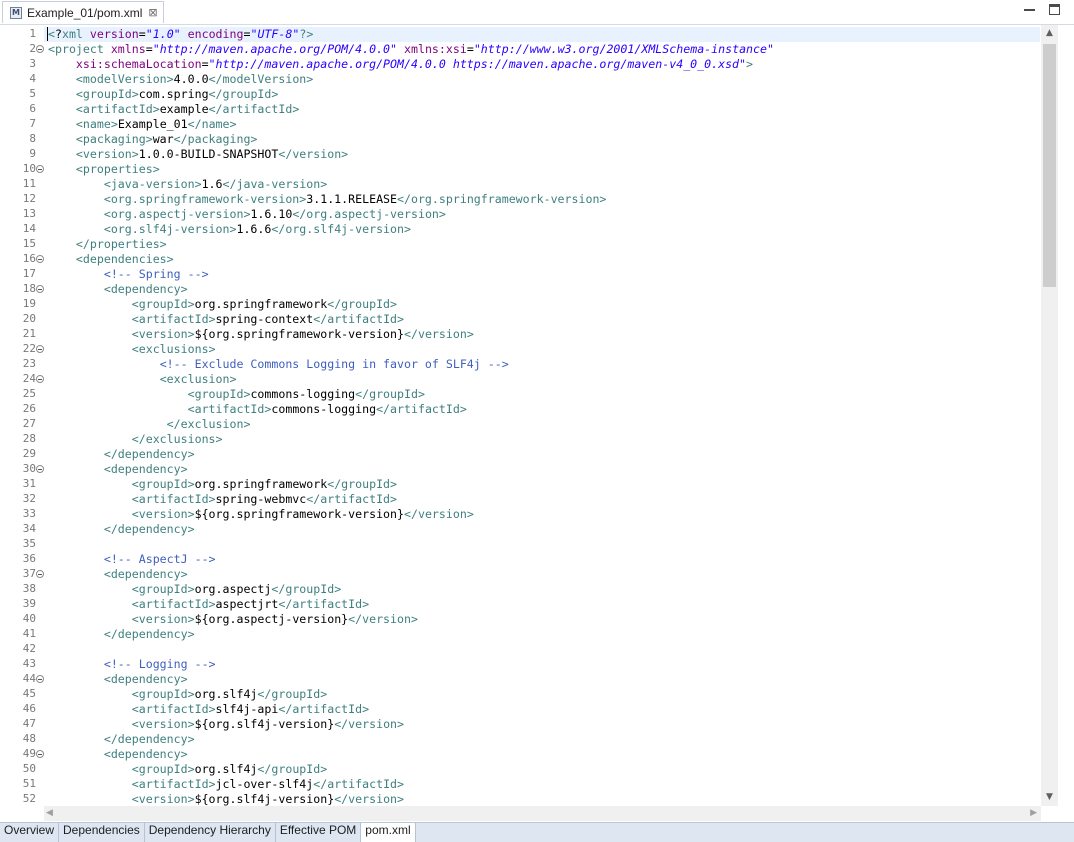 The width and height of the screenshot is (1074, 842). Describe the element at coordinates (1049, 415) in the screenshot. I see `vertical-scrollbar: ▲ ▼` at that location.